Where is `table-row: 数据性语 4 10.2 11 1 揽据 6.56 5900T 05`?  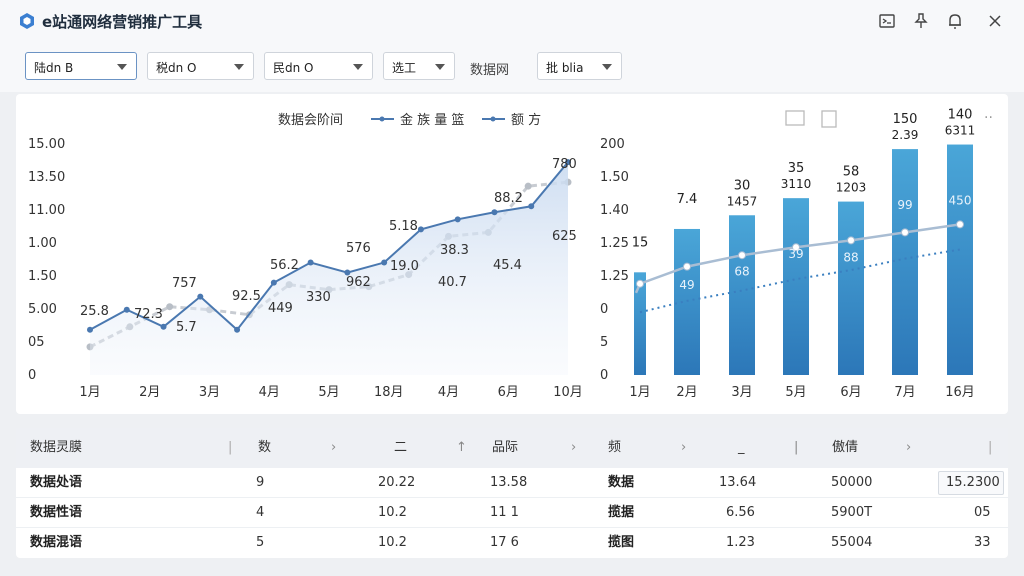 table-row: 数据性语 4 10.2 11 1 揽据 6.56 5900T 05 is located at coordinates (512, 513).